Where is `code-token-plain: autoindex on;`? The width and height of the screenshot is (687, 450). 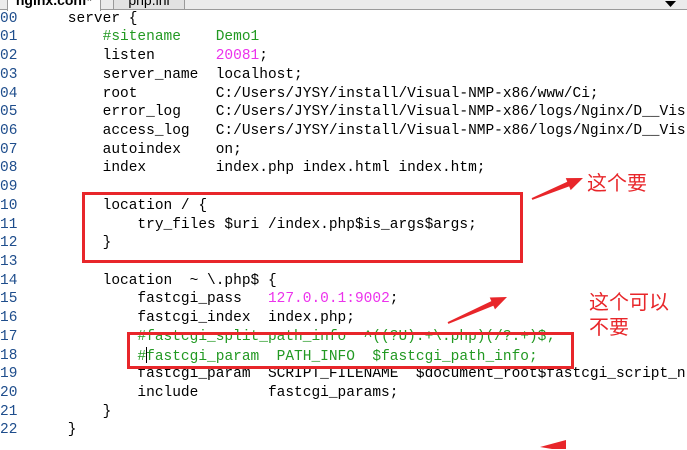 code-token-plain: autoindex on; is located at coordinates (137, 149).